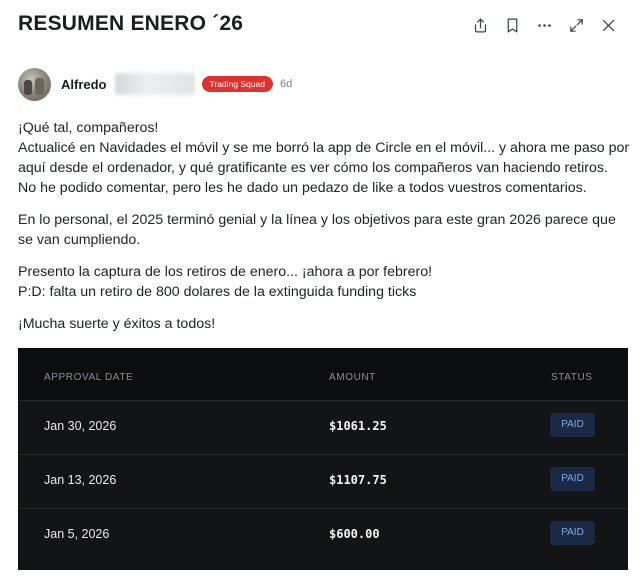 The height and width of the screenshot is (580, 640). Describe the element at coordinates (572, 377) in the screenshot. I see `header-status: STATUS` at that location.